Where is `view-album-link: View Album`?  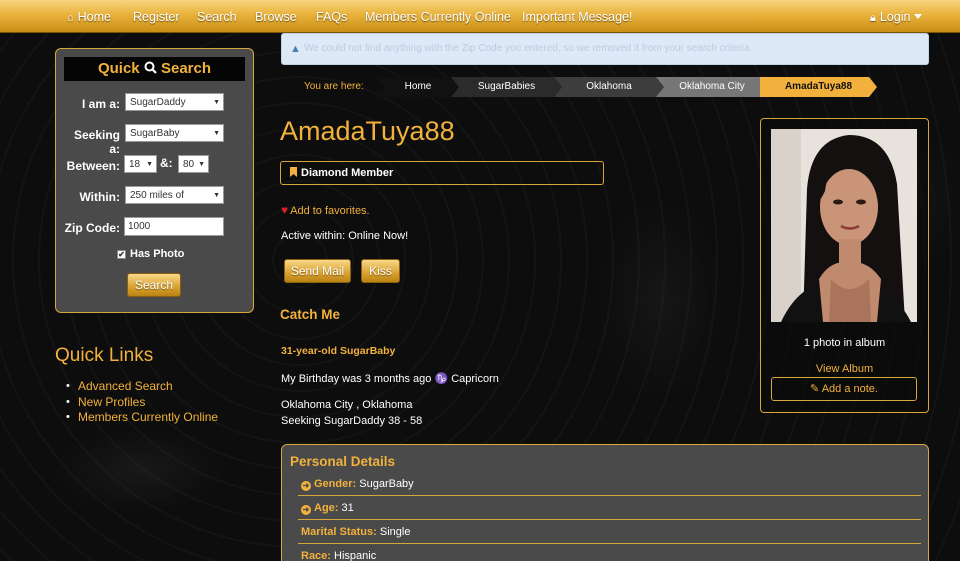 view-album-link: View Album is located at coordinates (844, 369).